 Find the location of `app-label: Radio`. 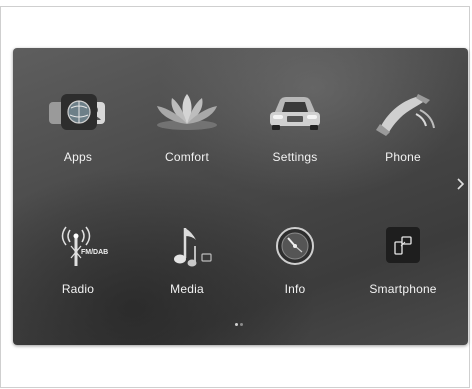

app-label: Radio is located at coordinates (78, 289).